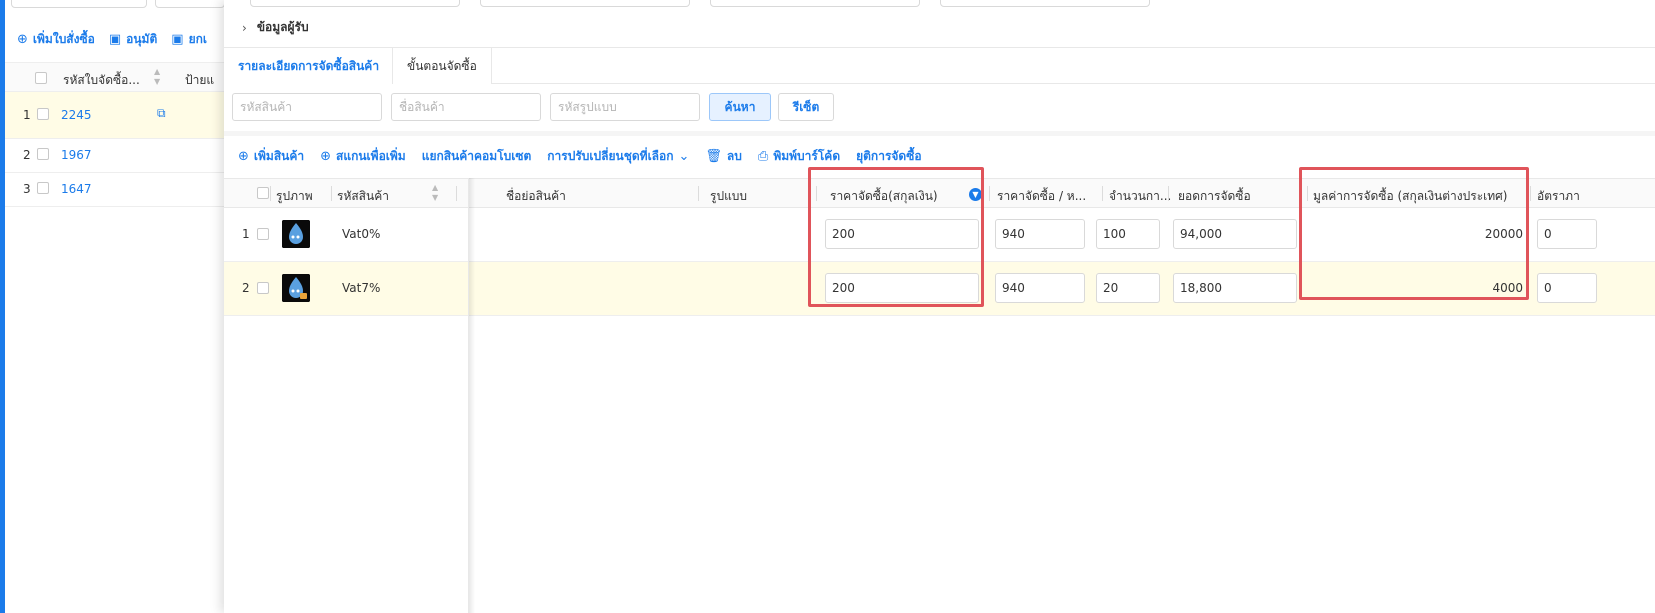  Describe the element at coordinates (713, 156) in the screenshot. I see `trash-icon: 🗑` at that location.